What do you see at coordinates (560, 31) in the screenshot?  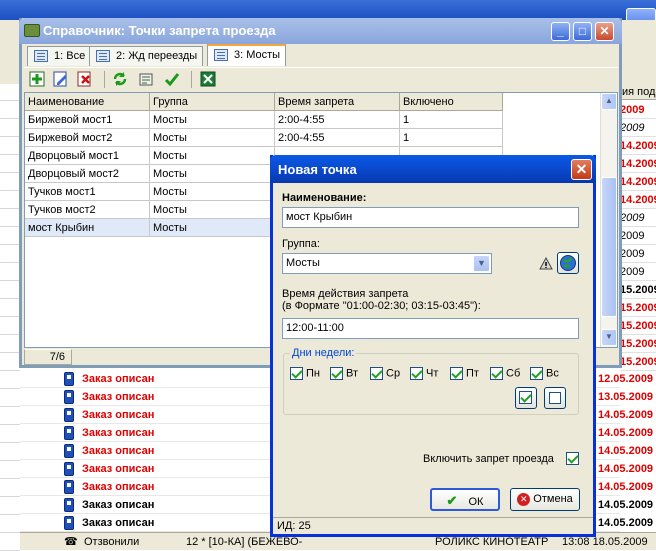 I see `minimize-button: _` at bounding box center [560, 31].